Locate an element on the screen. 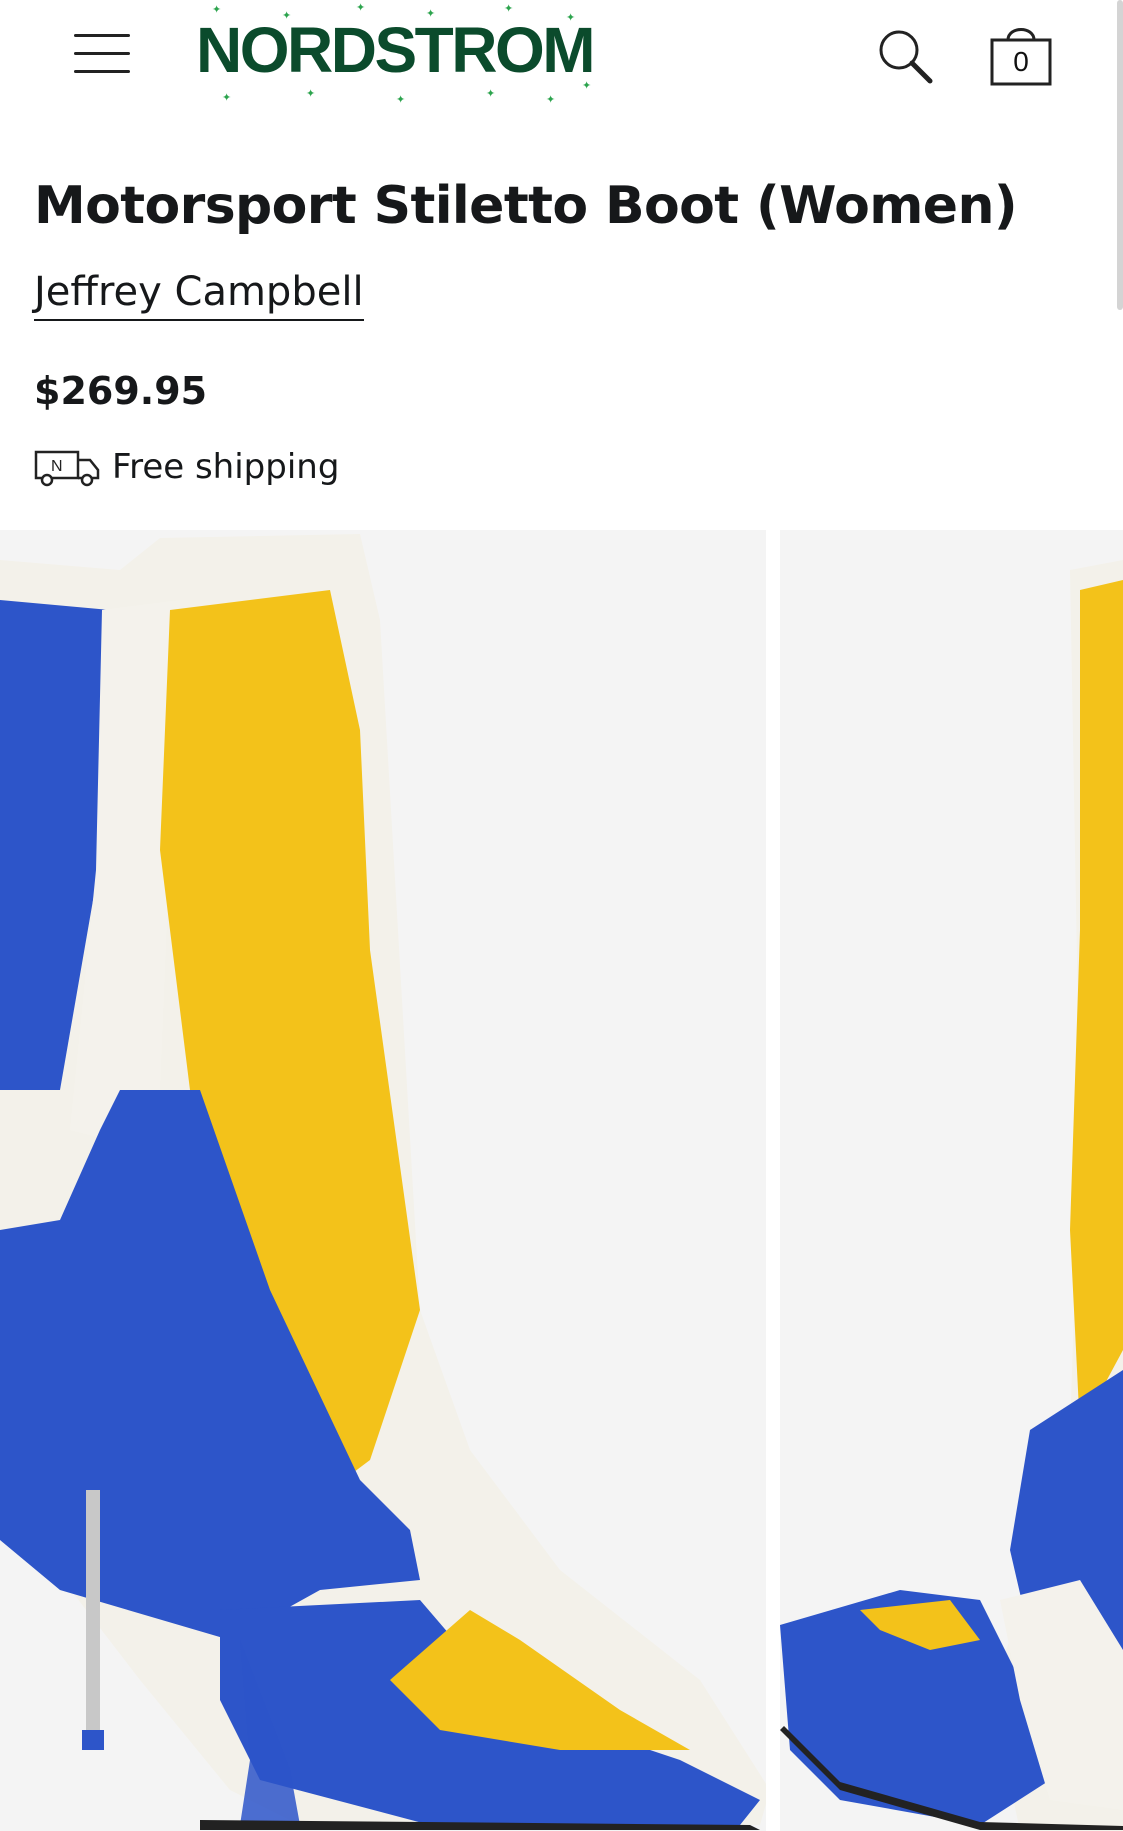 This screenshot has width=1123, height=1831. cart-count: 0 is located at coordinates (1021, 61).